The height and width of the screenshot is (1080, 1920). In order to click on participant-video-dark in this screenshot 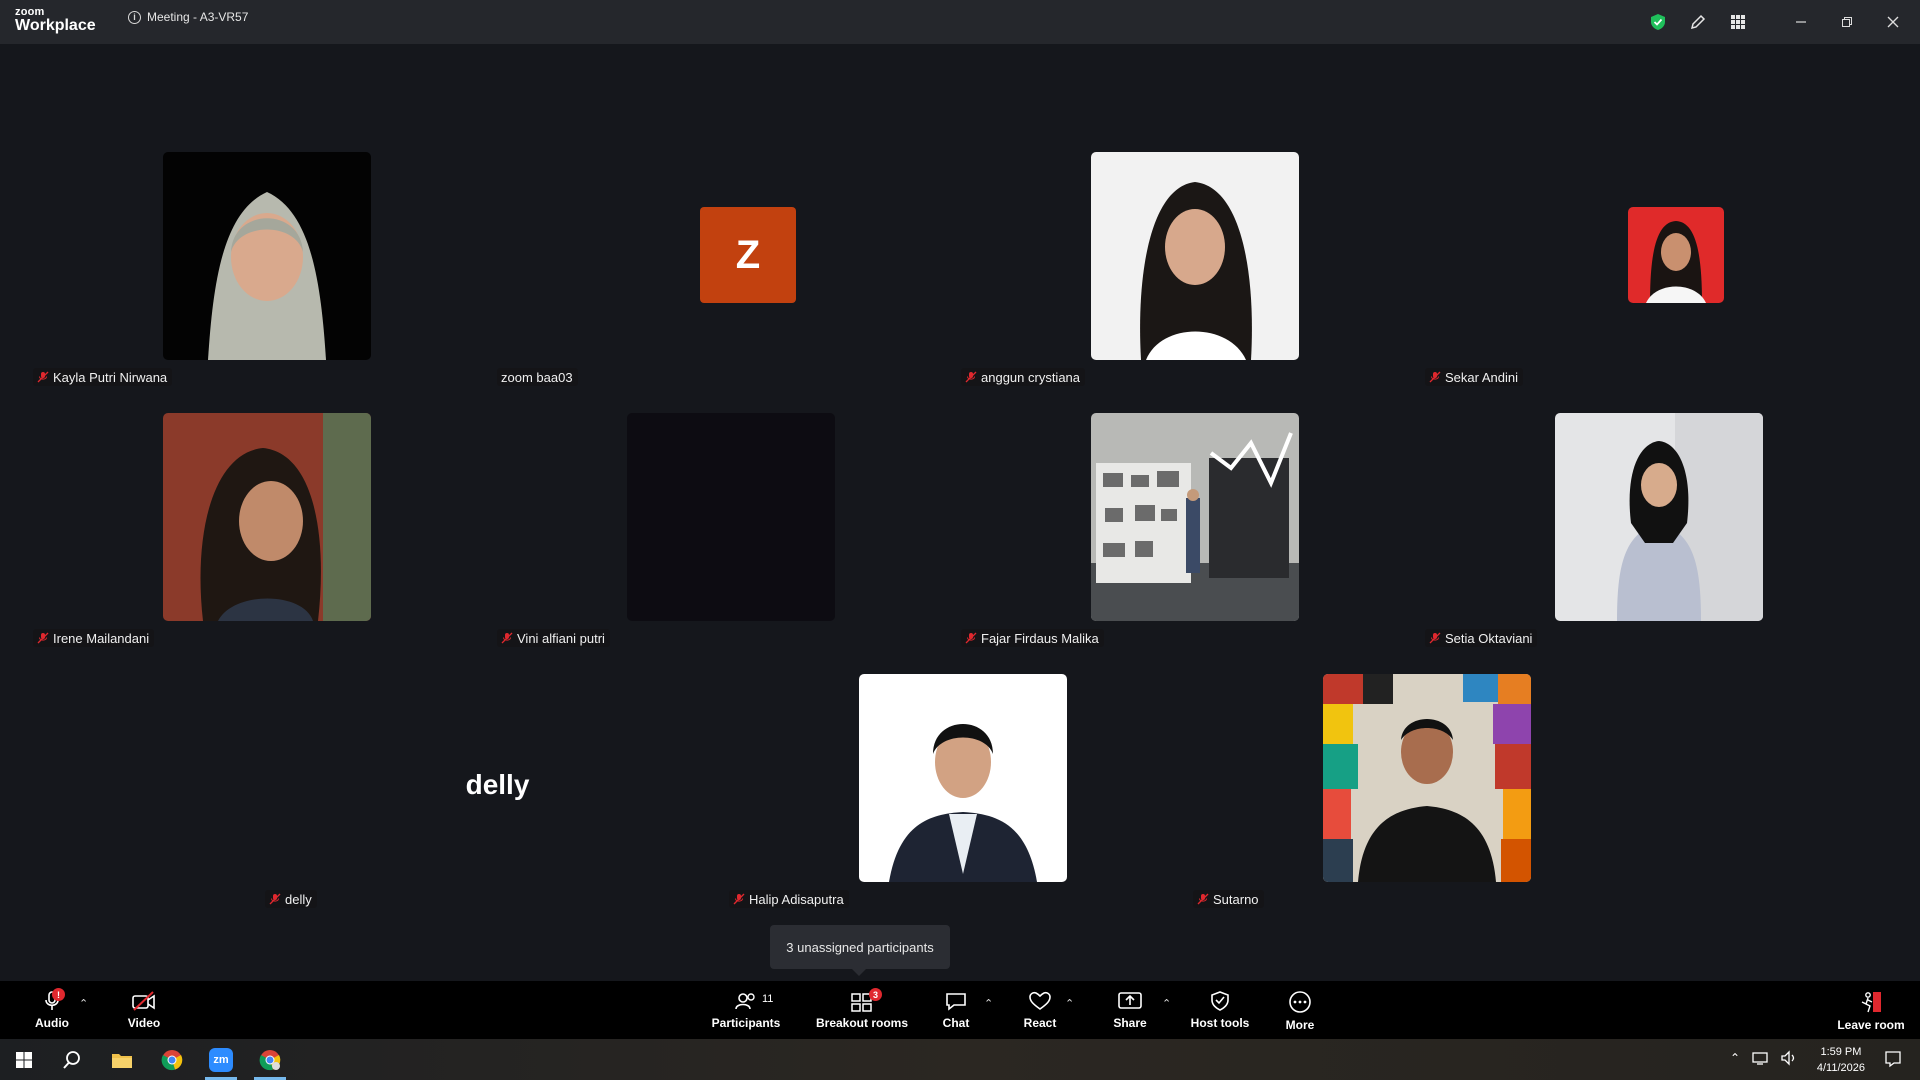, I will do `click(731, 517)`.